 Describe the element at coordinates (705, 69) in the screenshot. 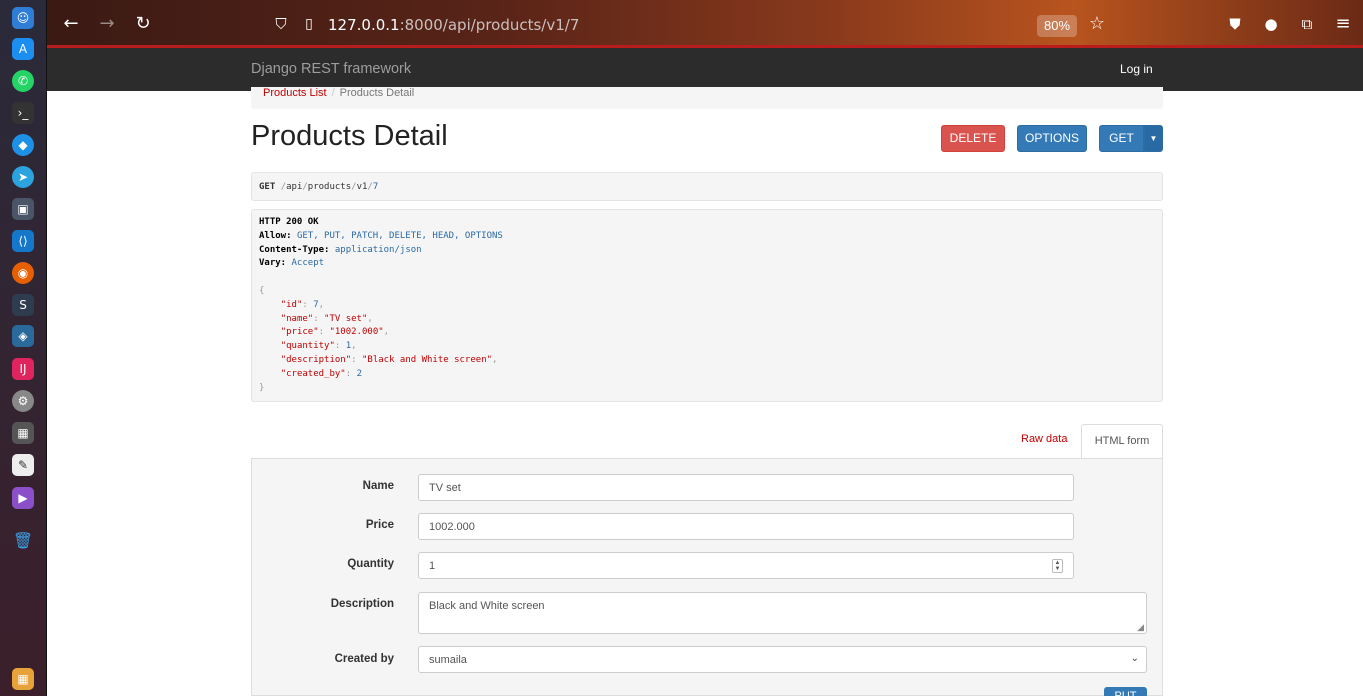

I see `drf-navbar: Django REST framework Log in` at that location.